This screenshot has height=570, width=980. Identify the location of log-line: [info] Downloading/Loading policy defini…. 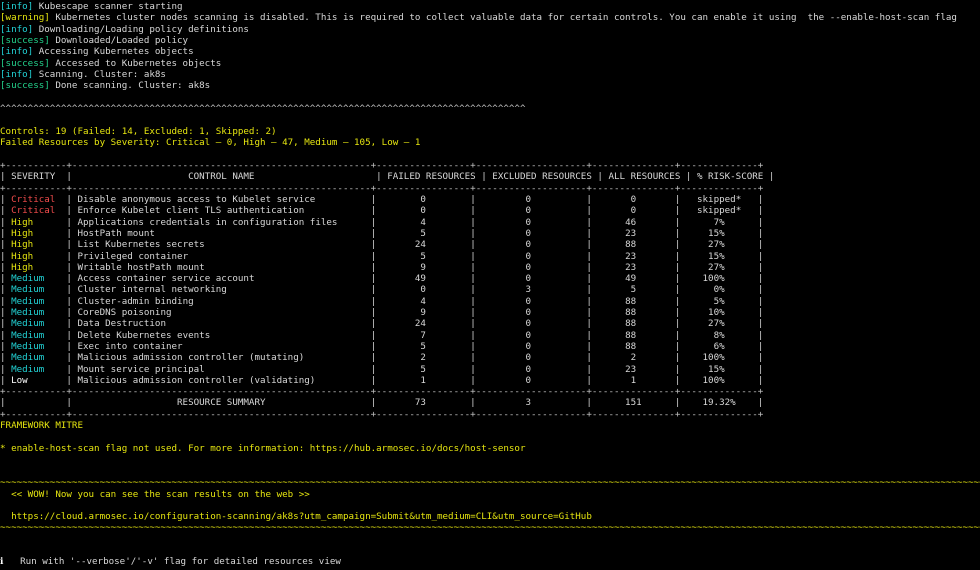
(124, 29).